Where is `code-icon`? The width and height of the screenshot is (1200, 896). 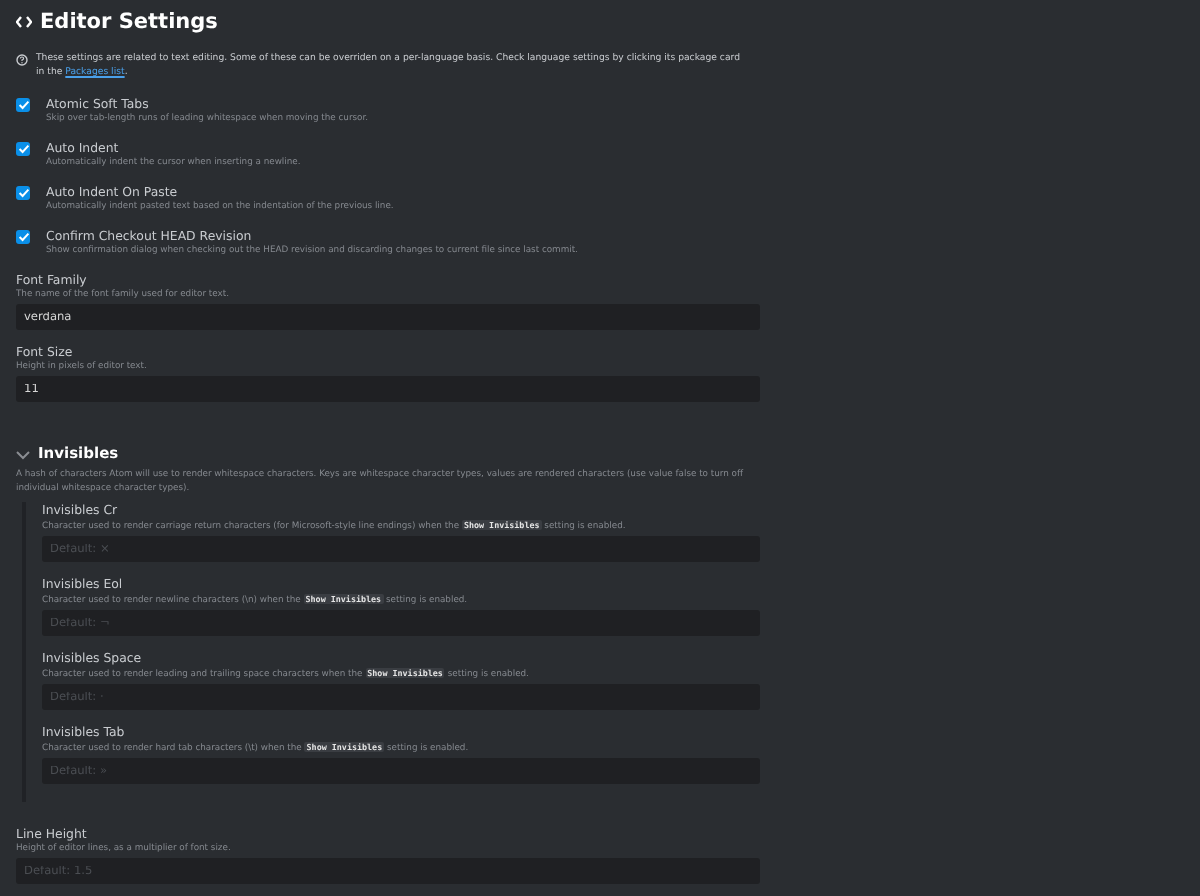 code-icon is located at coordinates (24, 22).